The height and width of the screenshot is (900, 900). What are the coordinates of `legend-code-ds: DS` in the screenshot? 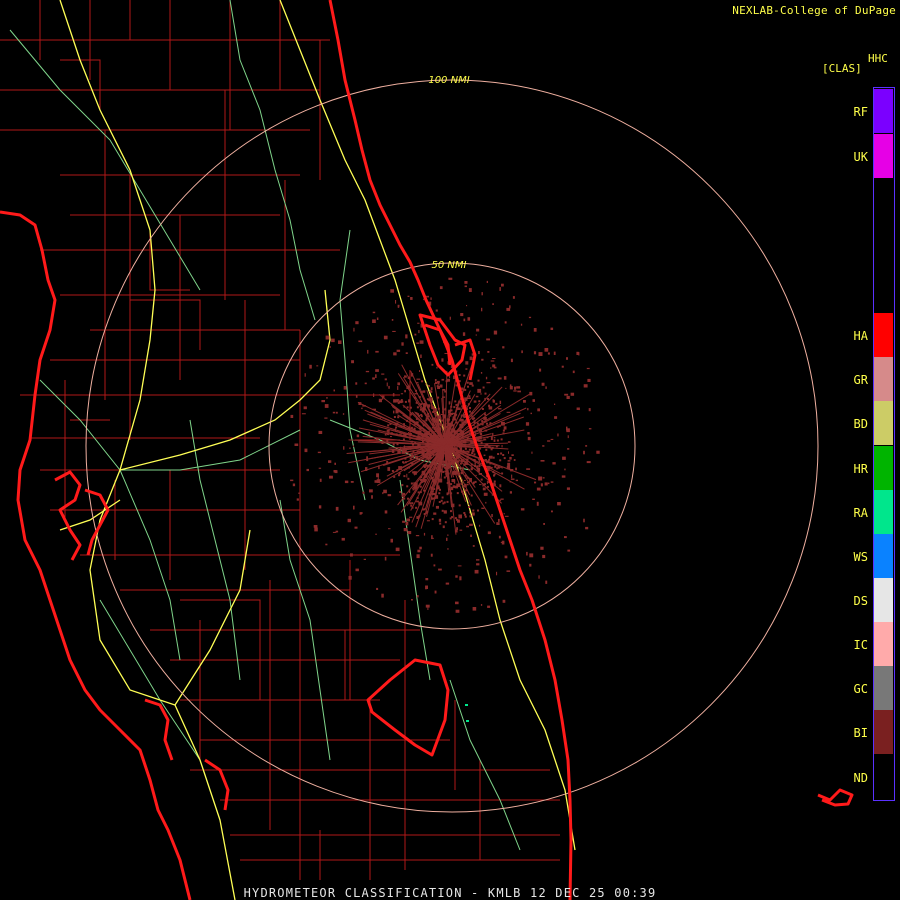 It's located at (860, 601).